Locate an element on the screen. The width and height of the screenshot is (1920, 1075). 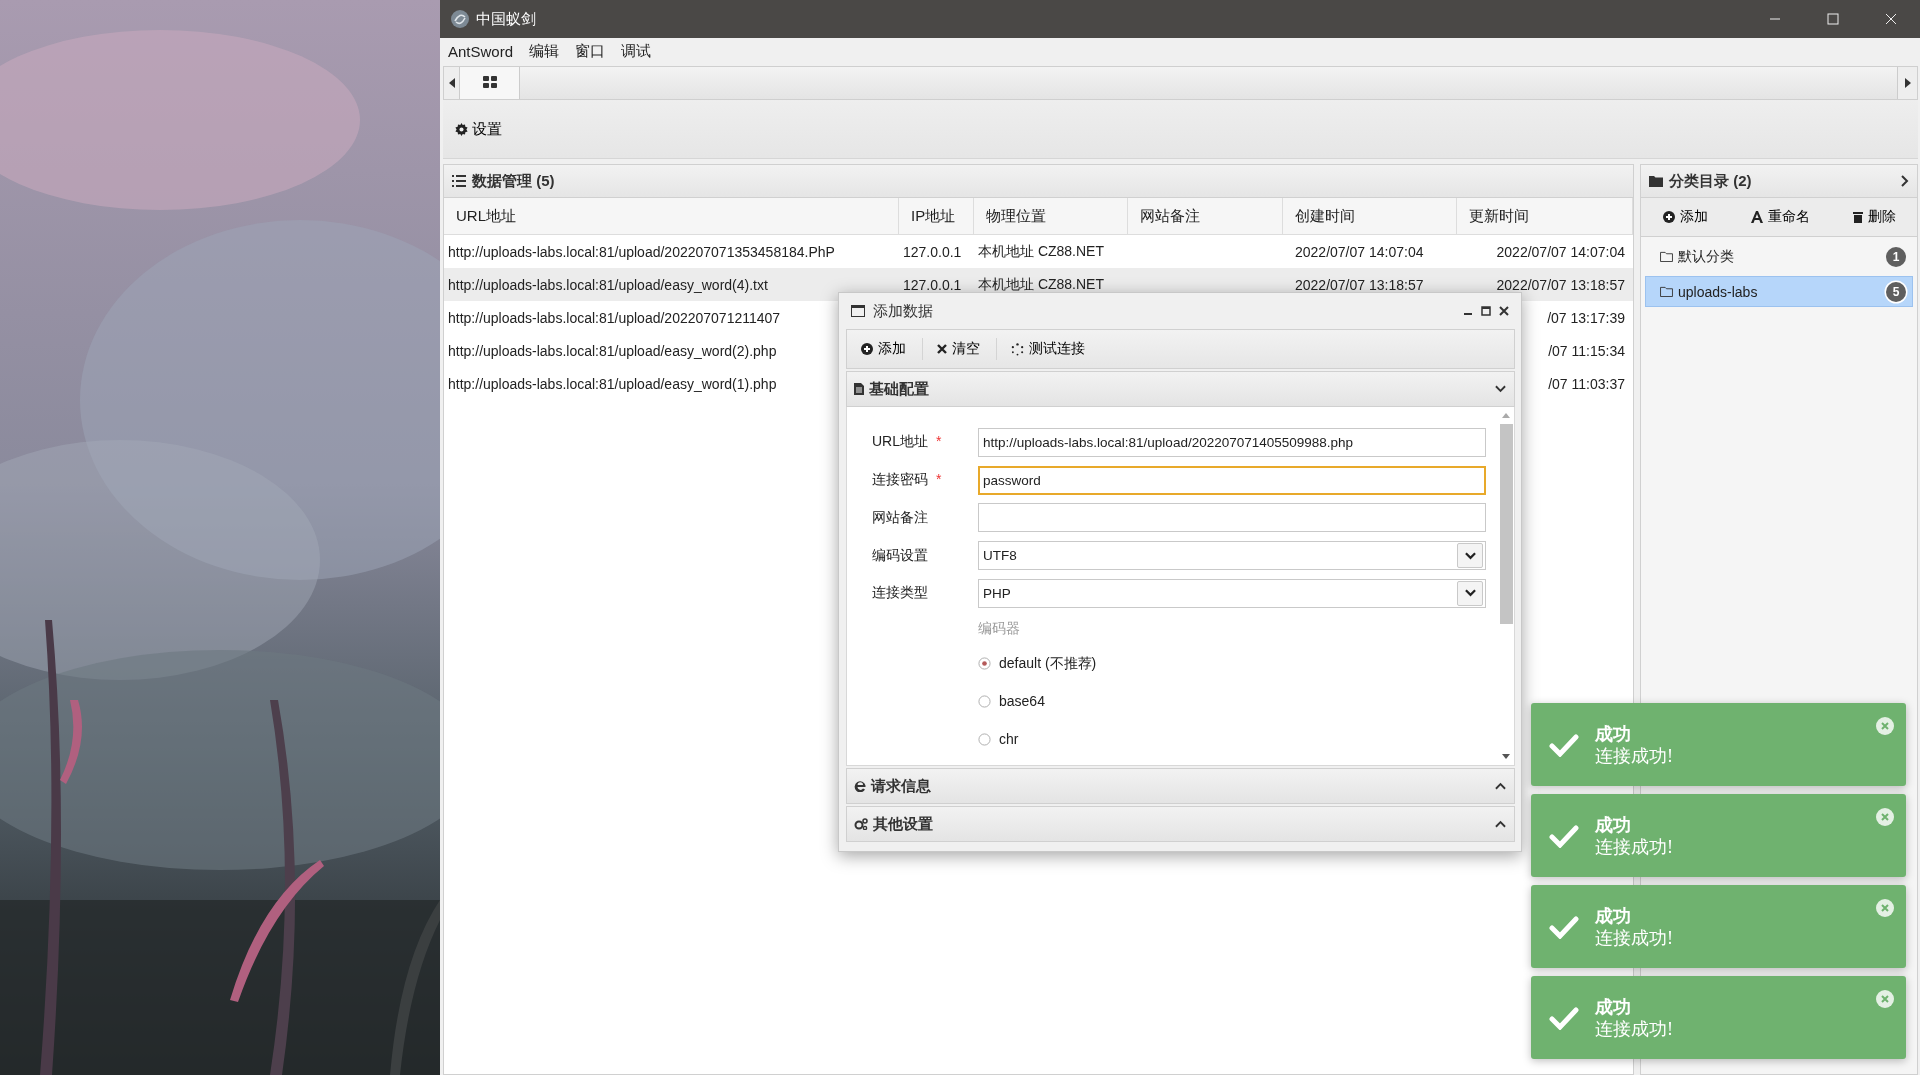
document-icon is located at coordinates (859, 389).